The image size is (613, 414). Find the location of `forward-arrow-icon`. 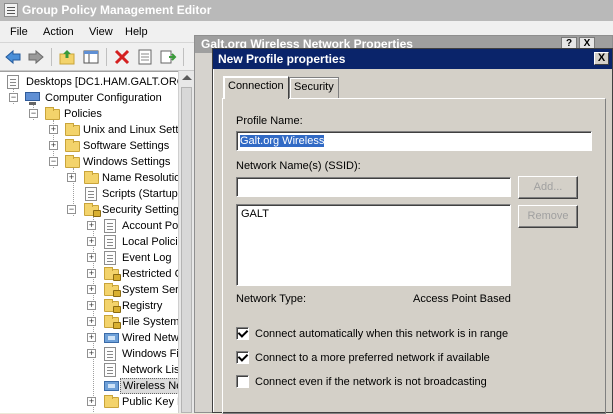

forward-arrow-icon is located at coordinates (36, 57).